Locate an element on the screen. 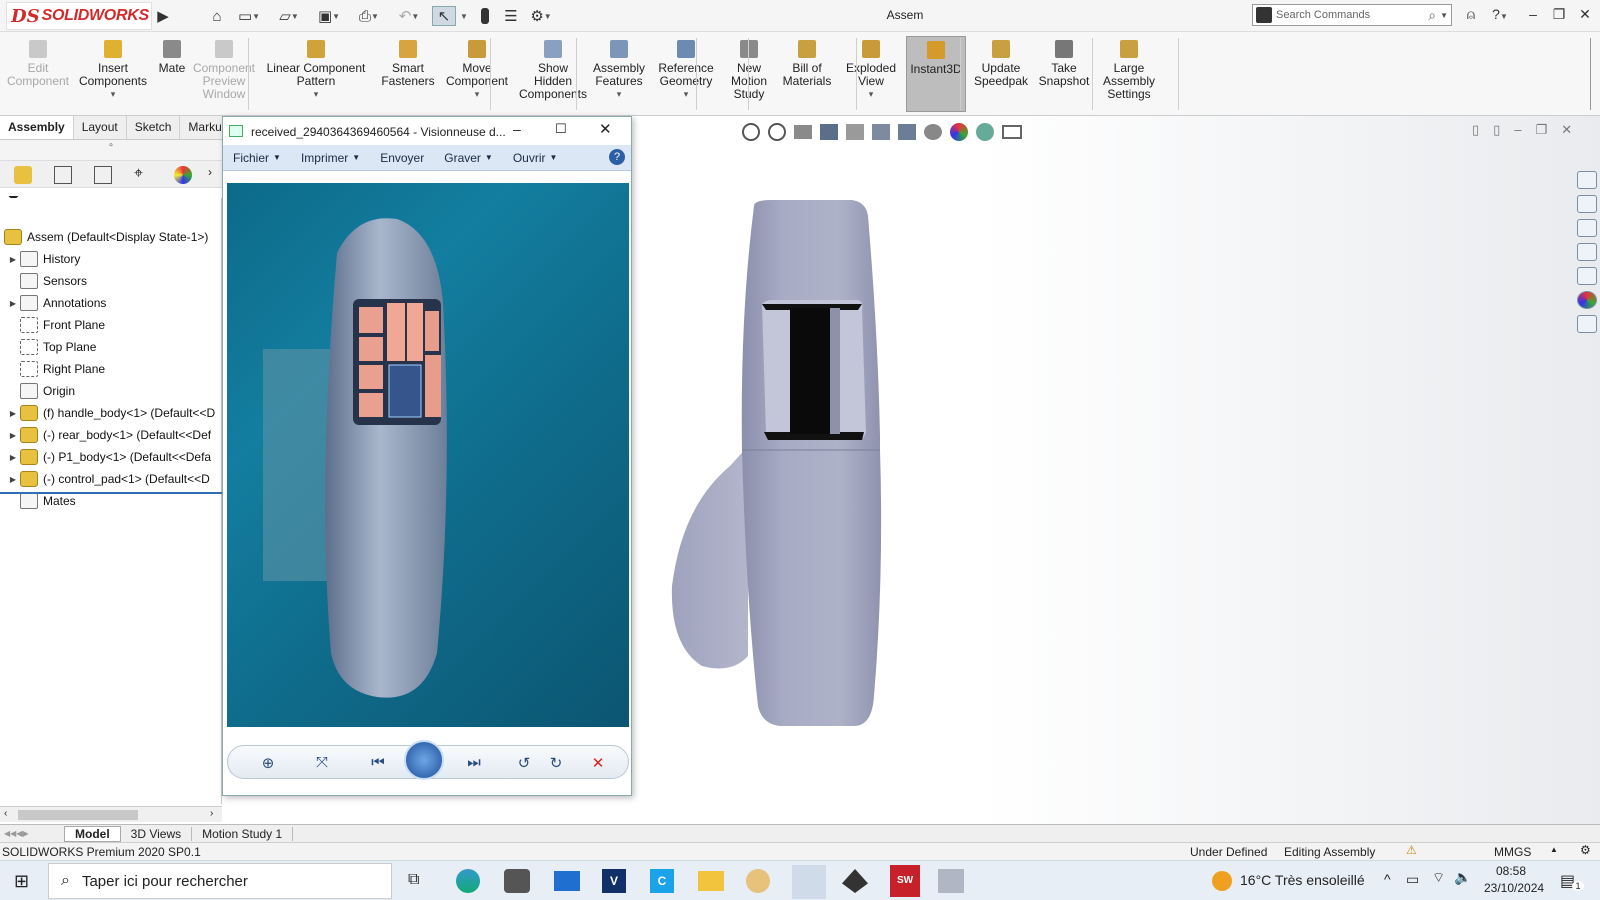 This screenshot has height=900, width=1600. tree-item: ▶ History is located at coordinates (43, 259).